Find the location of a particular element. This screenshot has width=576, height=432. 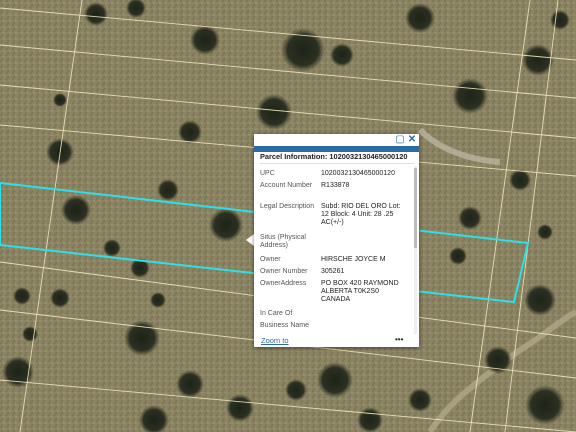

attribute-key: Owner is located at coordinates (270, 259).